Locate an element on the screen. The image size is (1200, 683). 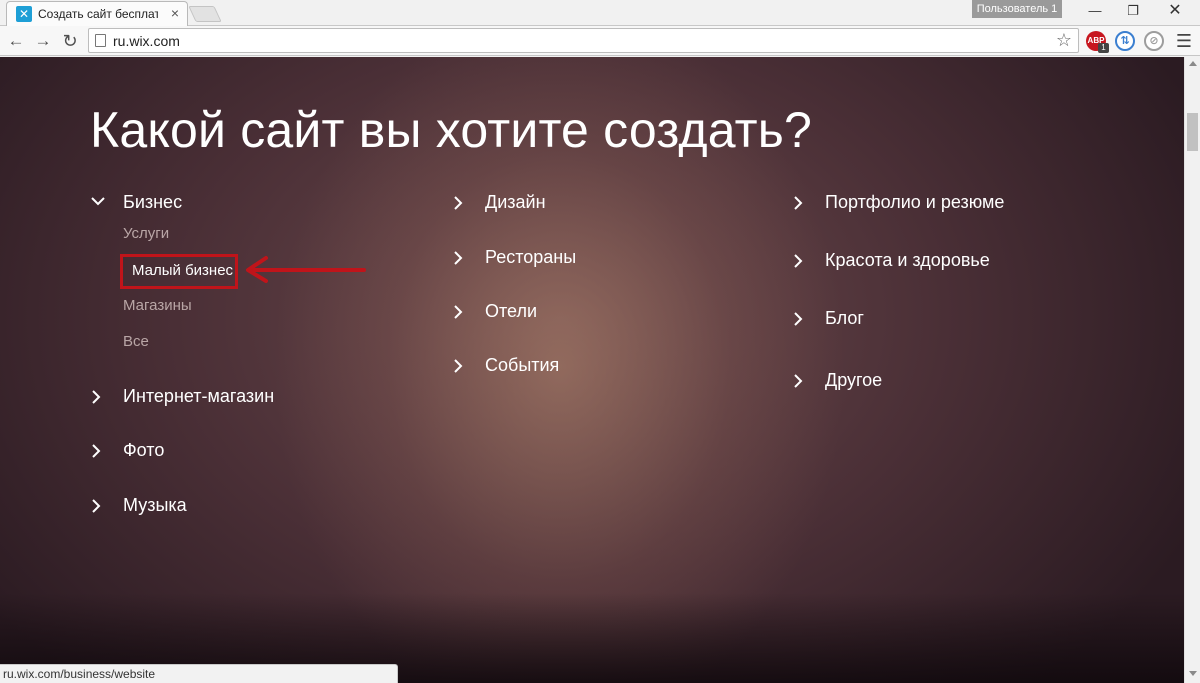
subcategory-shops: Магазины is located at coordinates (157, 306).